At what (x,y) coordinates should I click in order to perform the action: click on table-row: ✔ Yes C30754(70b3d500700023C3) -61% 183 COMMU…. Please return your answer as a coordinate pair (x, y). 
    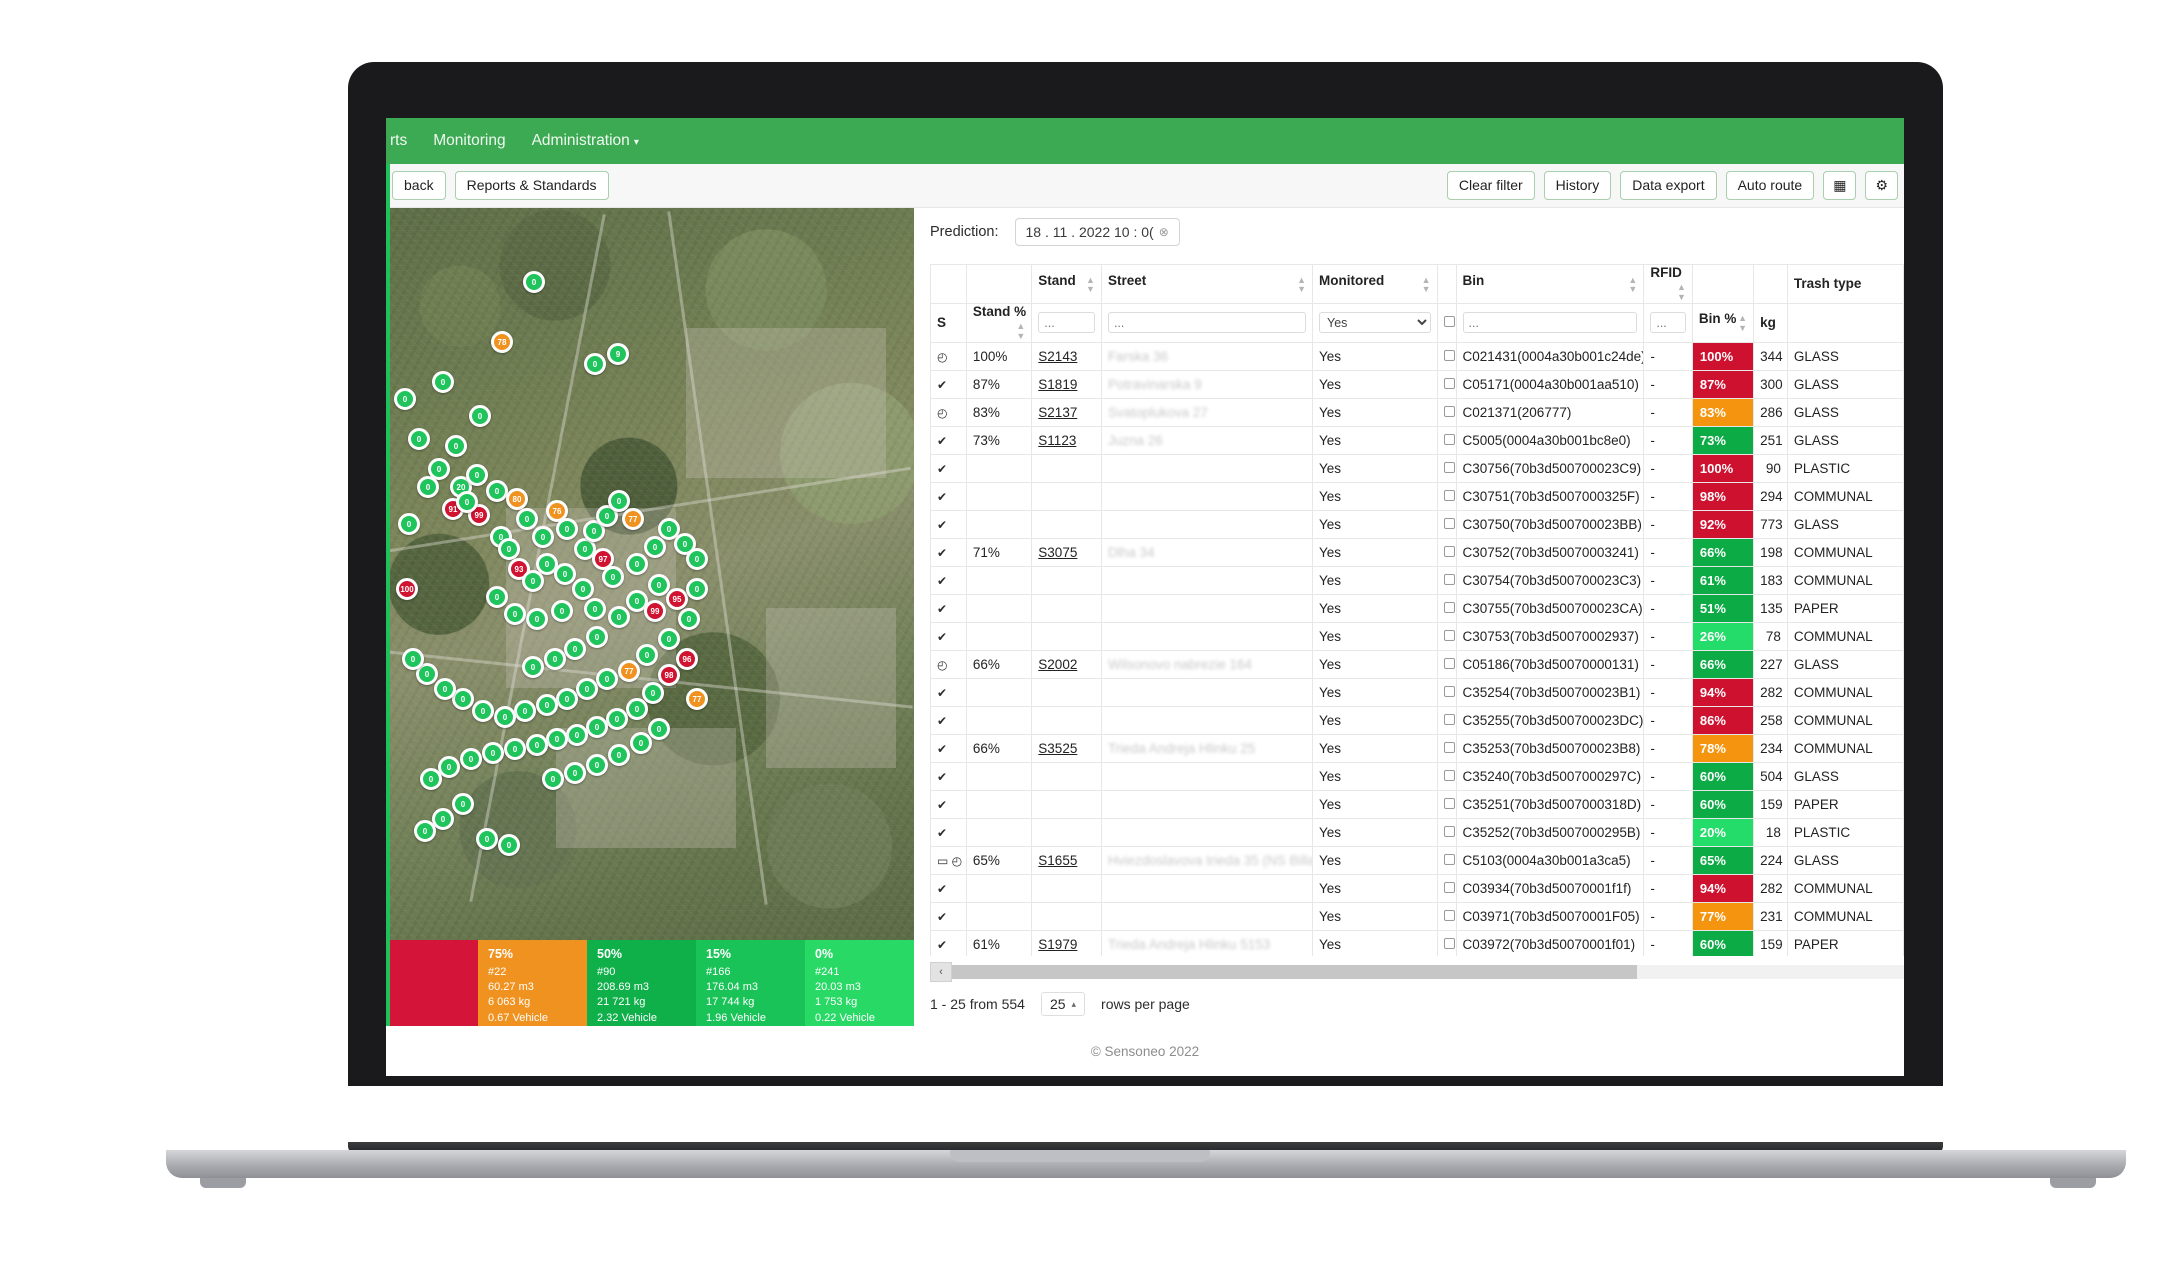
    Looking at the image, I should click on (1417, 580).